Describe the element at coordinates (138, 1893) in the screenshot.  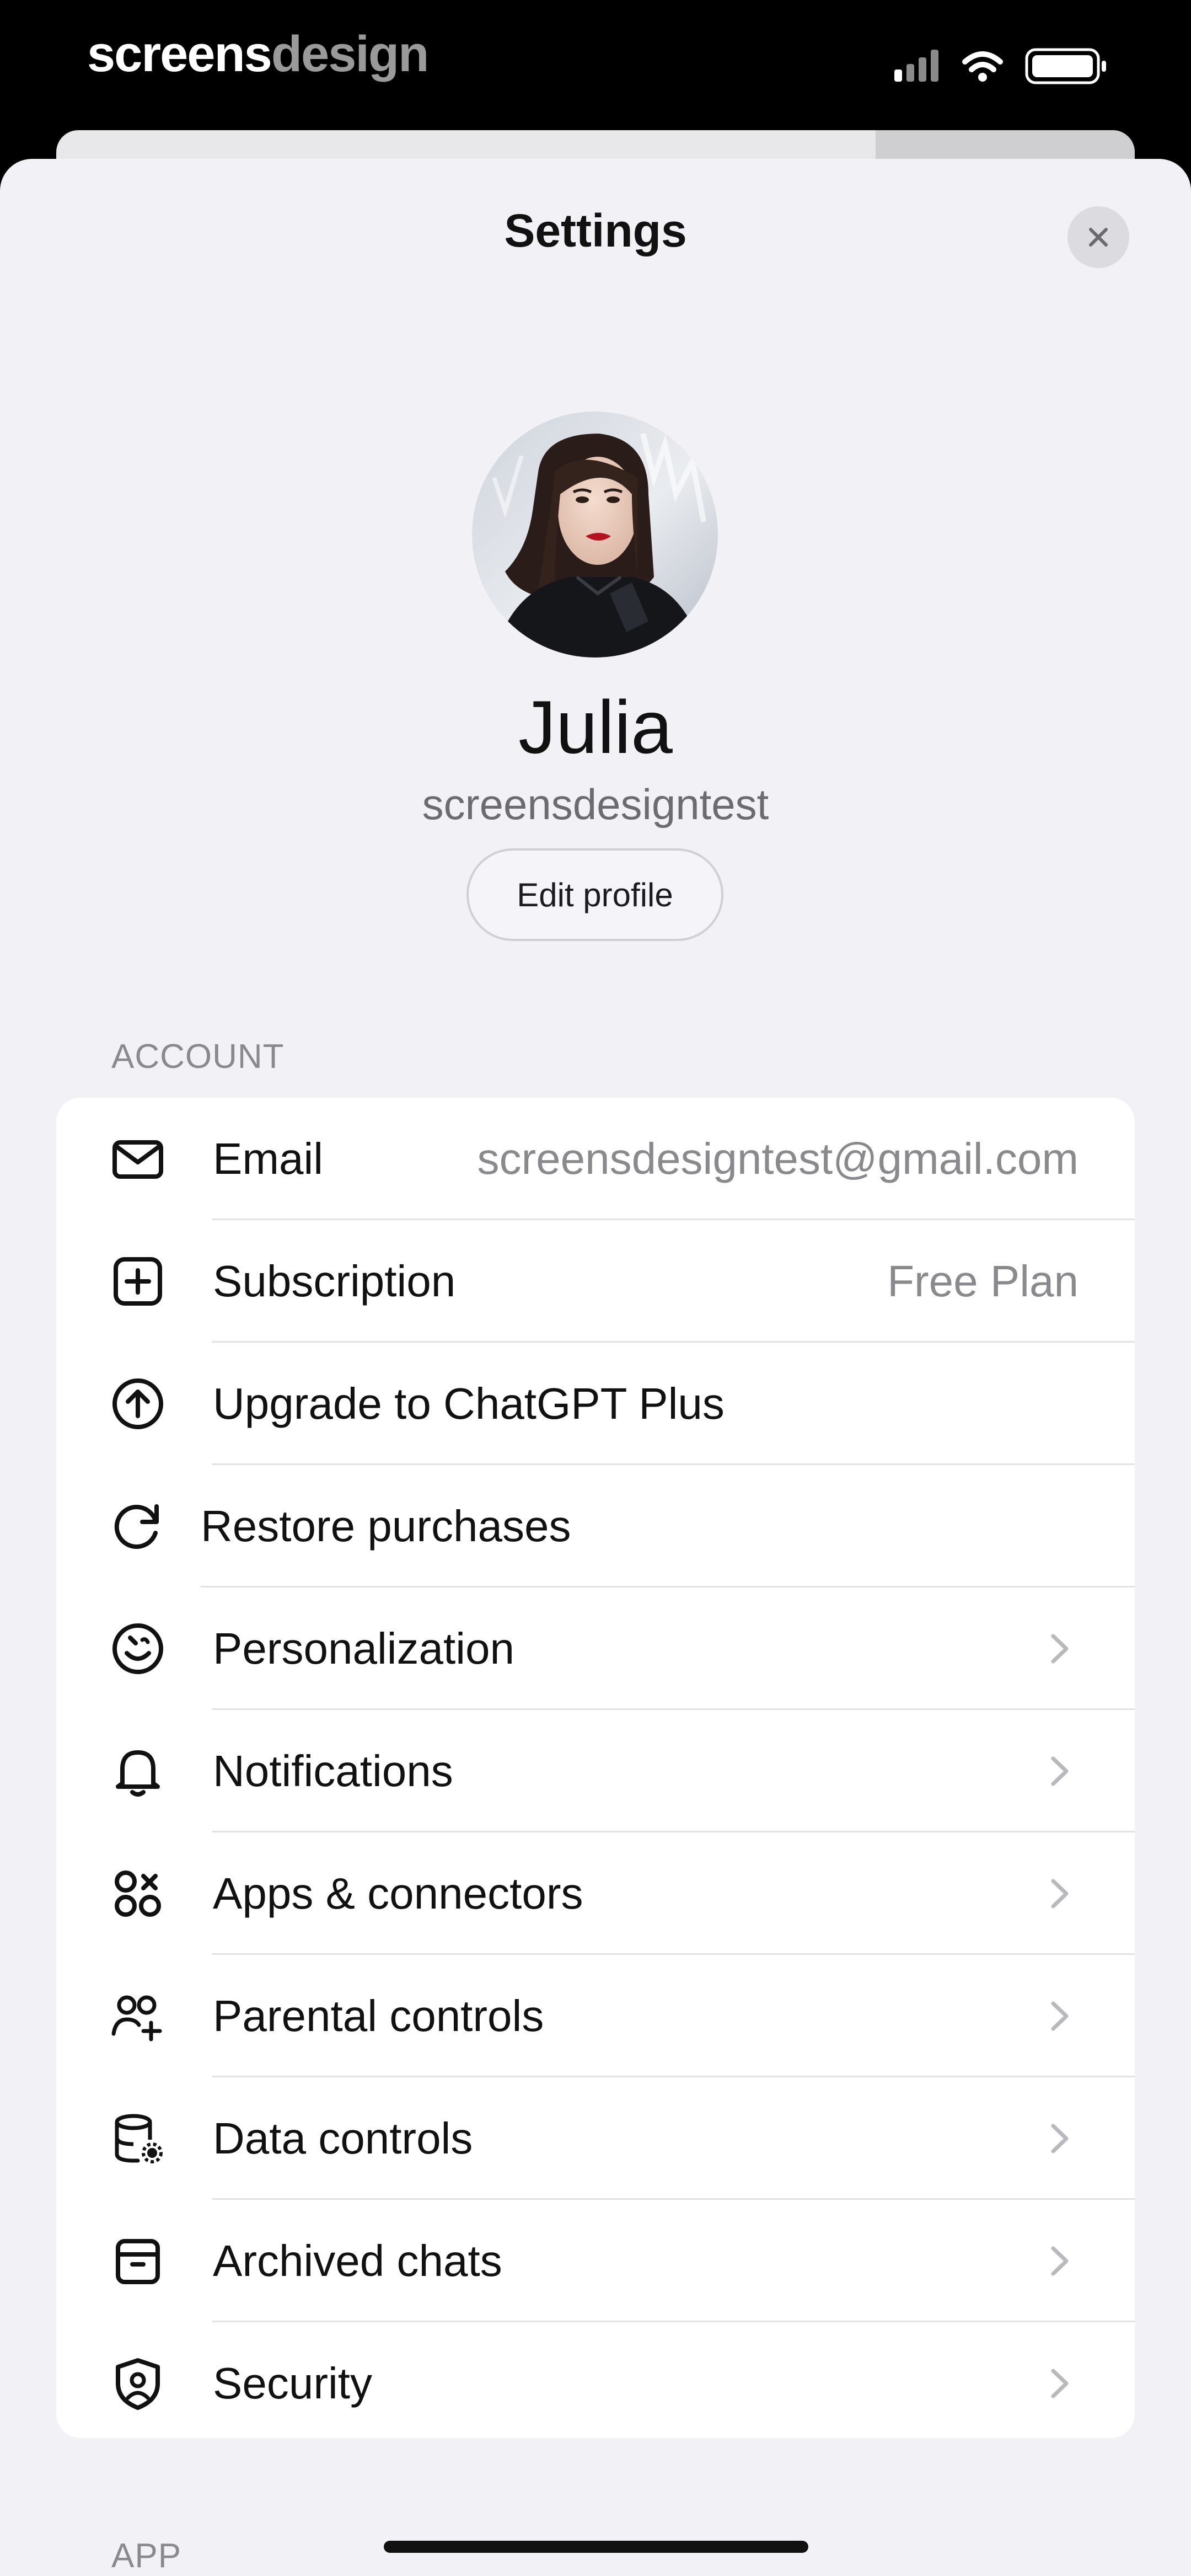
I see `apps-icon` at that location.